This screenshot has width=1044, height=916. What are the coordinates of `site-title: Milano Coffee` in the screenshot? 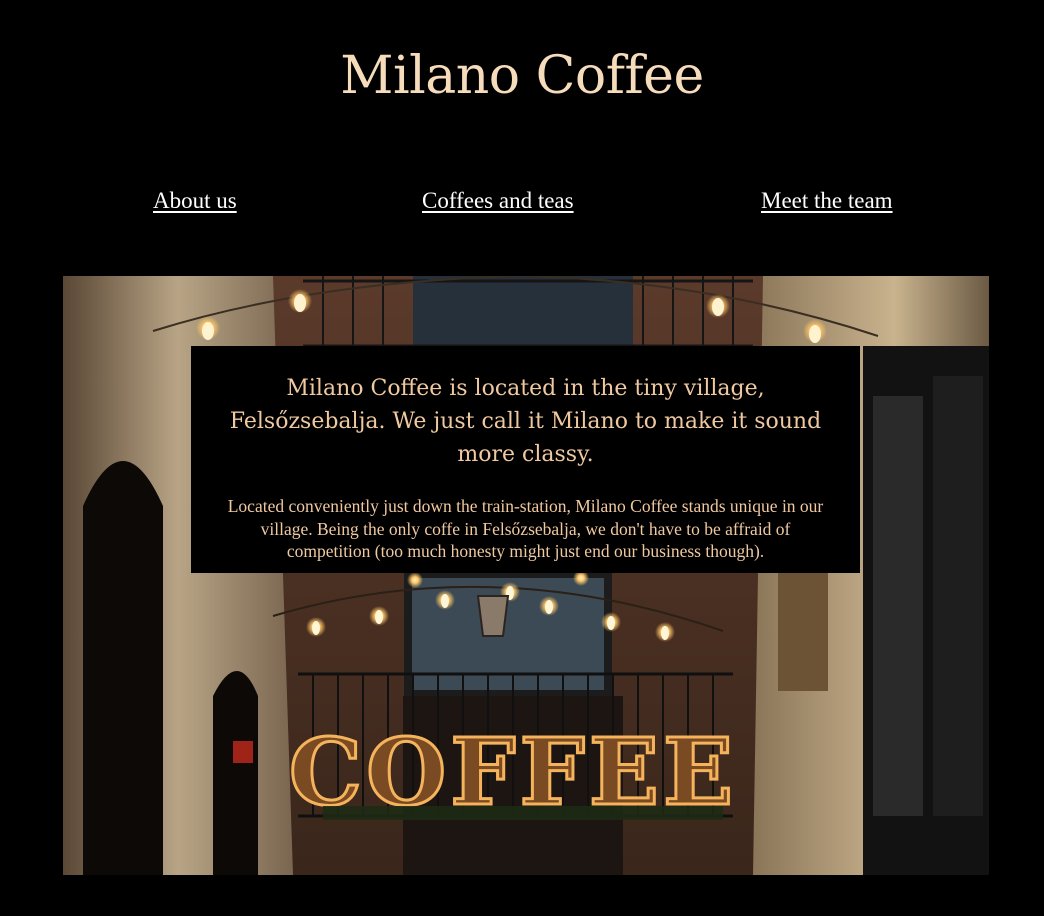 It's located at (522, 76).